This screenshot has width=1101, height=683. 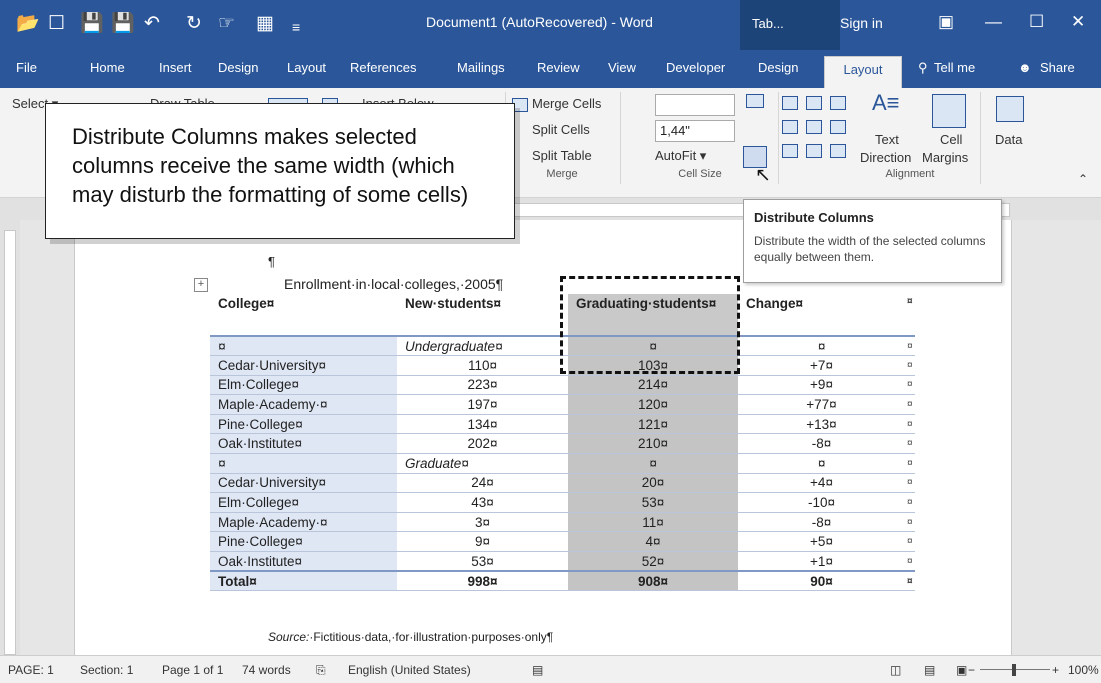 What do you see at coordinates (653, 522) in the screenshot?
I see `table-cell: 11¤` at bounding box center [653, 522].